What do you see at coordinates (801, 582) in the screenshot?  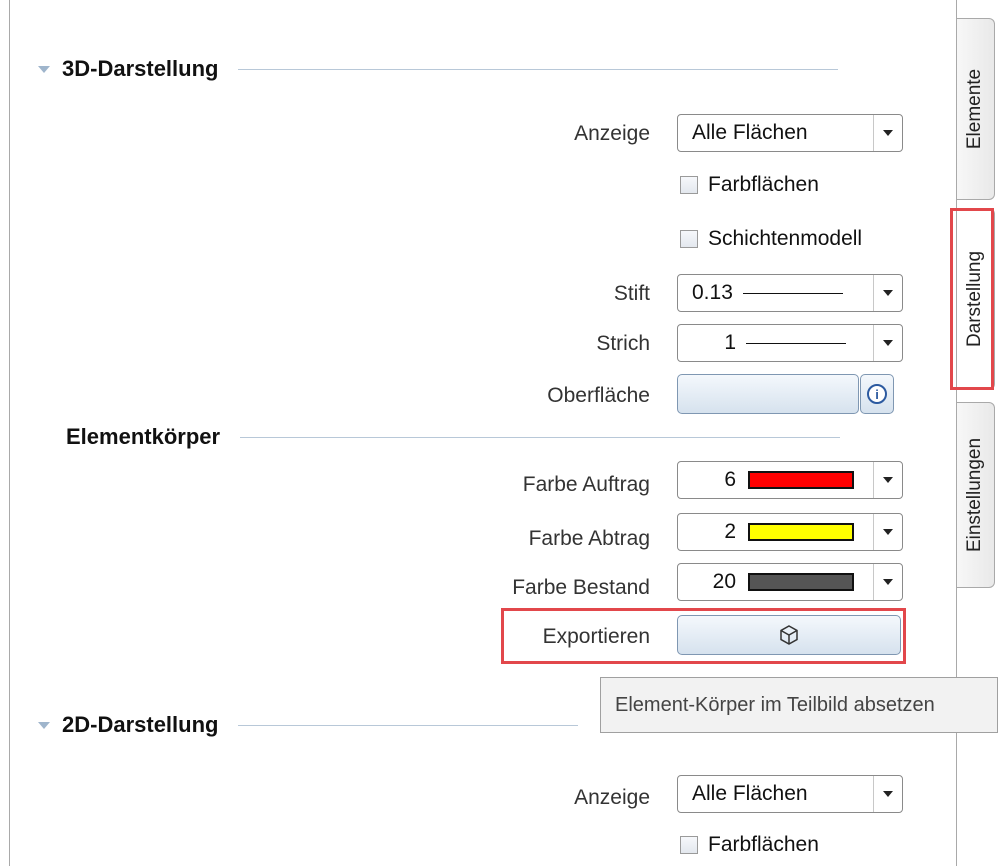 I see `color-swatch-bestand` at bounding box center [801, 582].